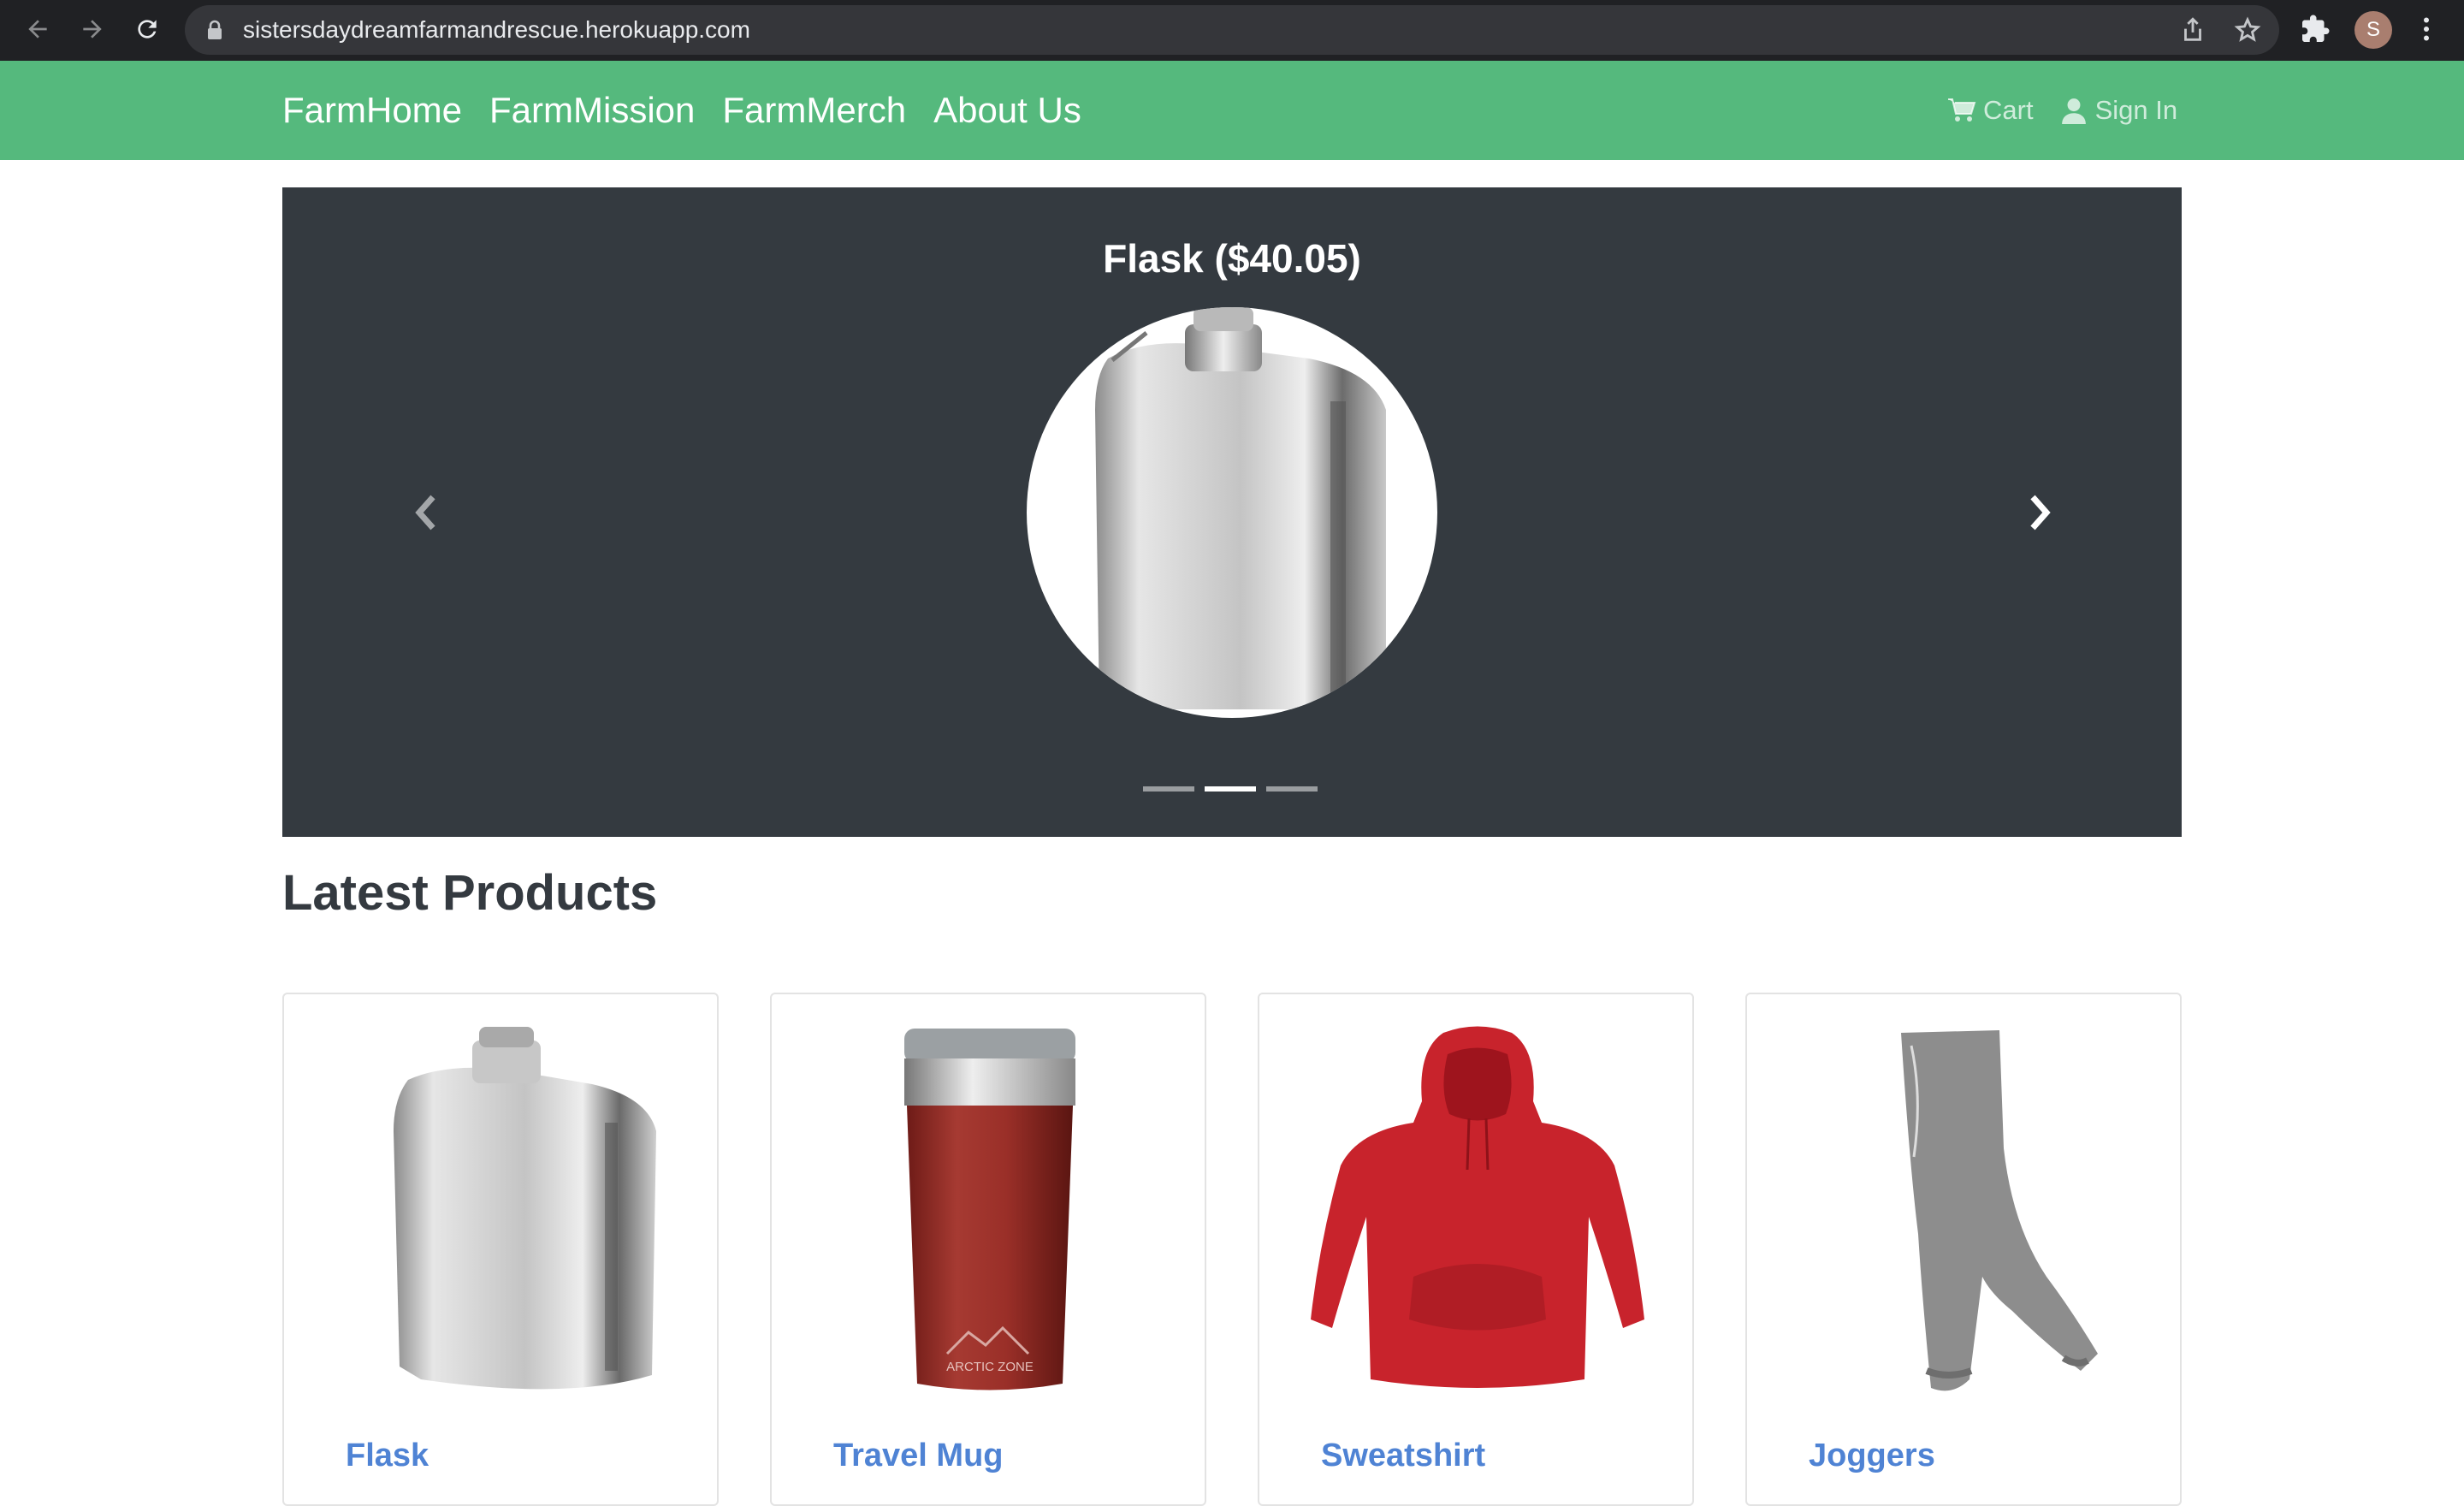 The image size is (2464, 1506). I want to click on nav-link-about-us: About Us, so click(1007, 111).